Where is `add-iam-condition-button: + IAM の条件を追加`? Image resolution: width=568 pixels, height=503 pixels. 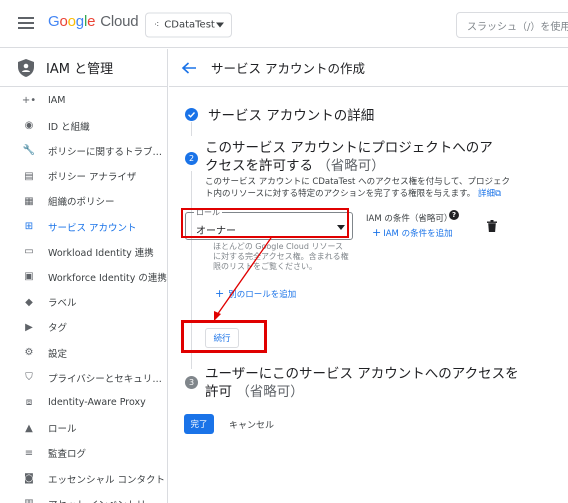
add-iam-condition-button: + IAM の条件を追加 is located at coordinates (412, 232).